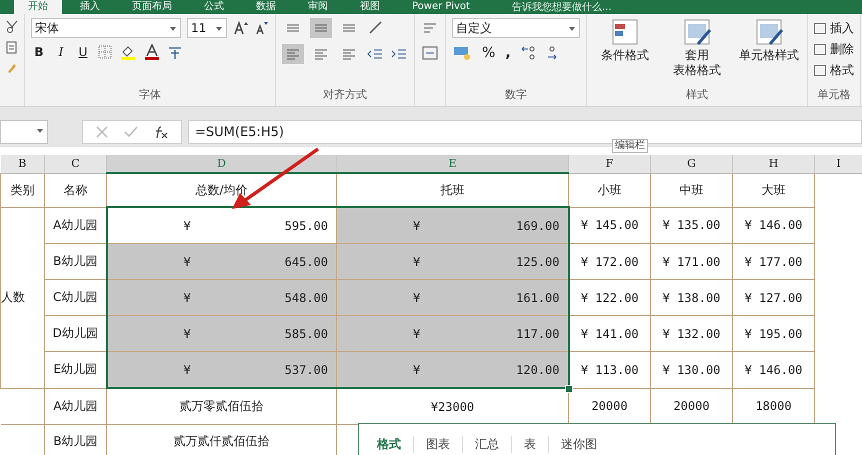  I want to click on group-label: 单元格, so click(834, 95).